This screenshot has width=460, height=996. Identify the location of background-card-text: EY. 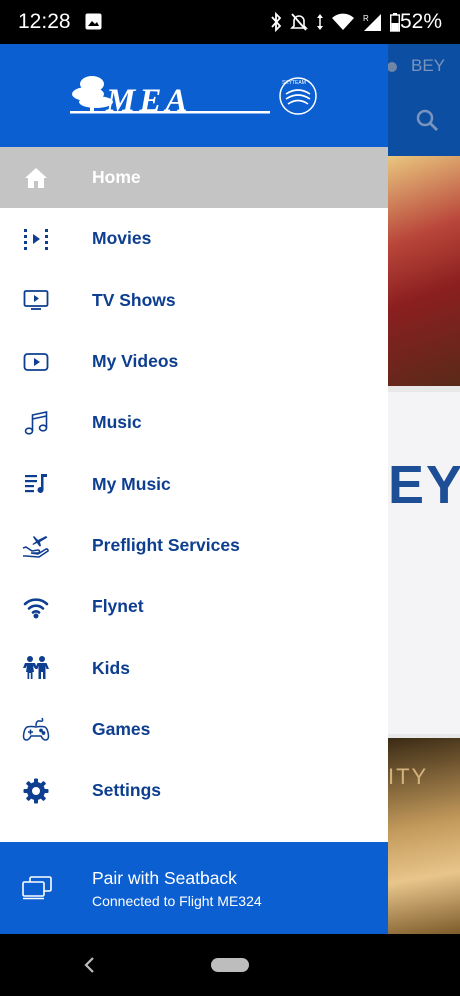
(424, 485).